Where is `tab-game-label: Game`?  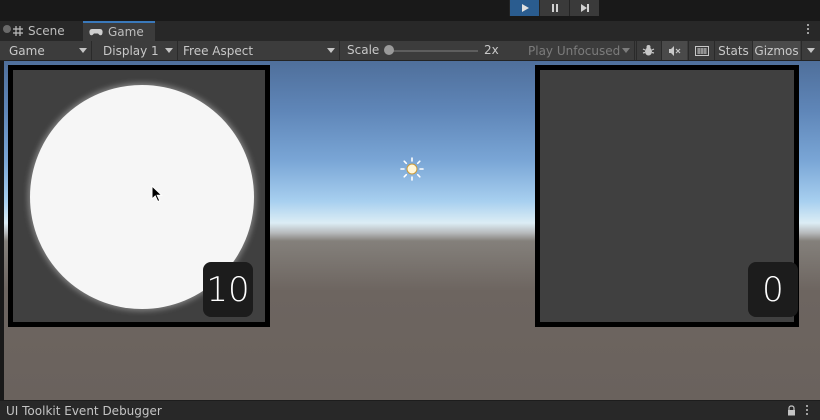 tab-game-label: Game is located at coordinates (126, 32).